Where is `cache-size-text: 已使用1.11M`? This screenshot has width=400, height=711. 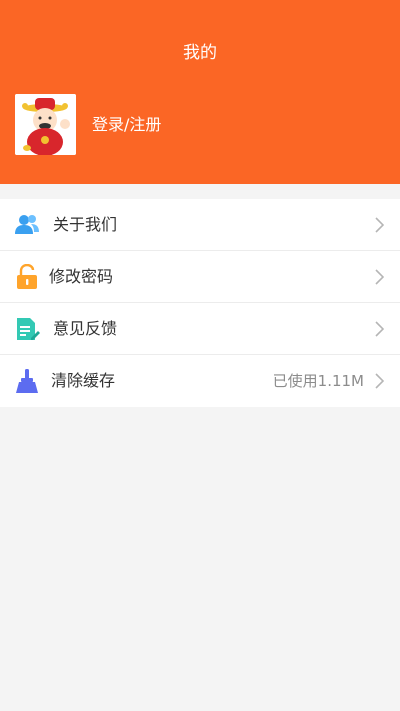
cache-size-text: 已使用1.11M is located at coordinates (318, 381).